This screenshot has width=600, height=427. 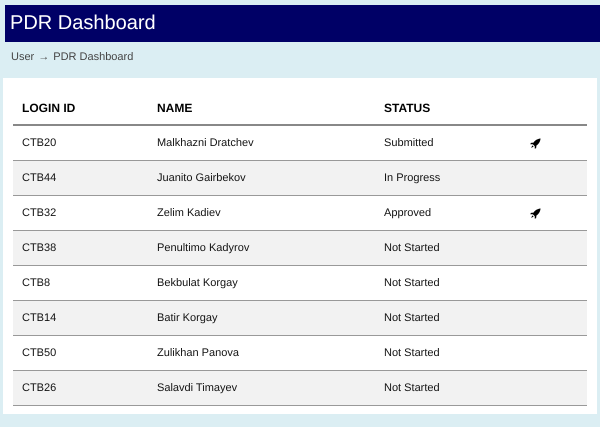 What do you see at coordinates (39, 318) in the screenshot?
I see `table-cell-text: CTB14` at bounding box center [39, 318].